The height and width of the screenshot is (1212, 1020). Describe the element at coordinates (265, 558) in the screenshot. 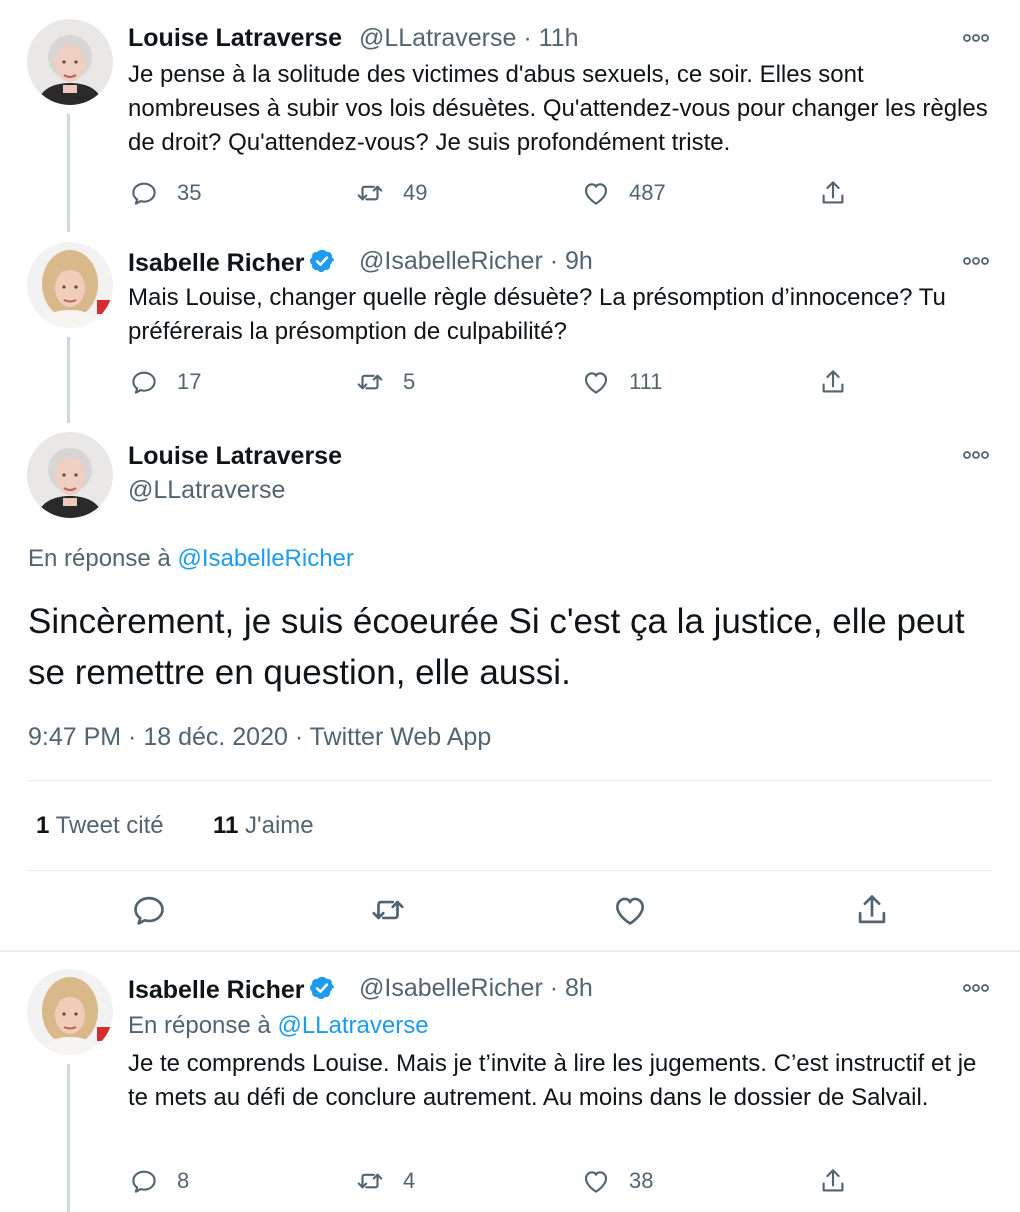

I see `reply-to-link: @IsabelleRicher` at that location.